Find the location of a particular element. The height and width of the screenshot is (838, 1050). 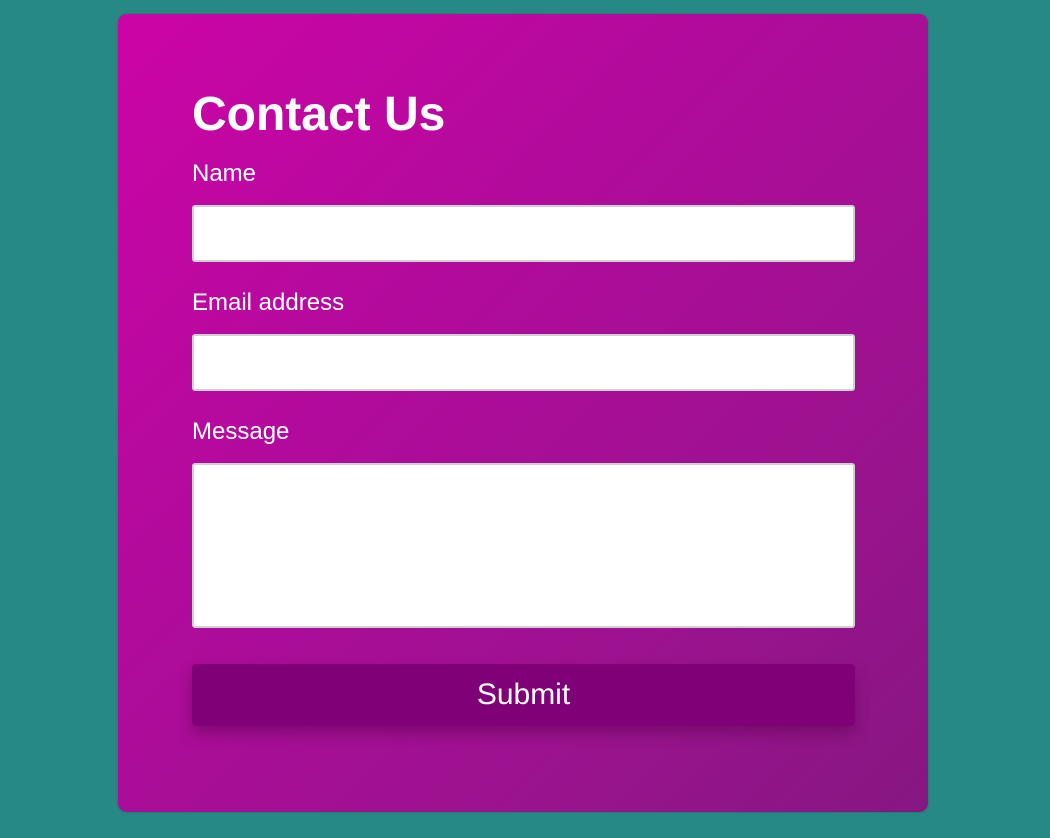

name-label: Name is located at coordinates (224, 173).